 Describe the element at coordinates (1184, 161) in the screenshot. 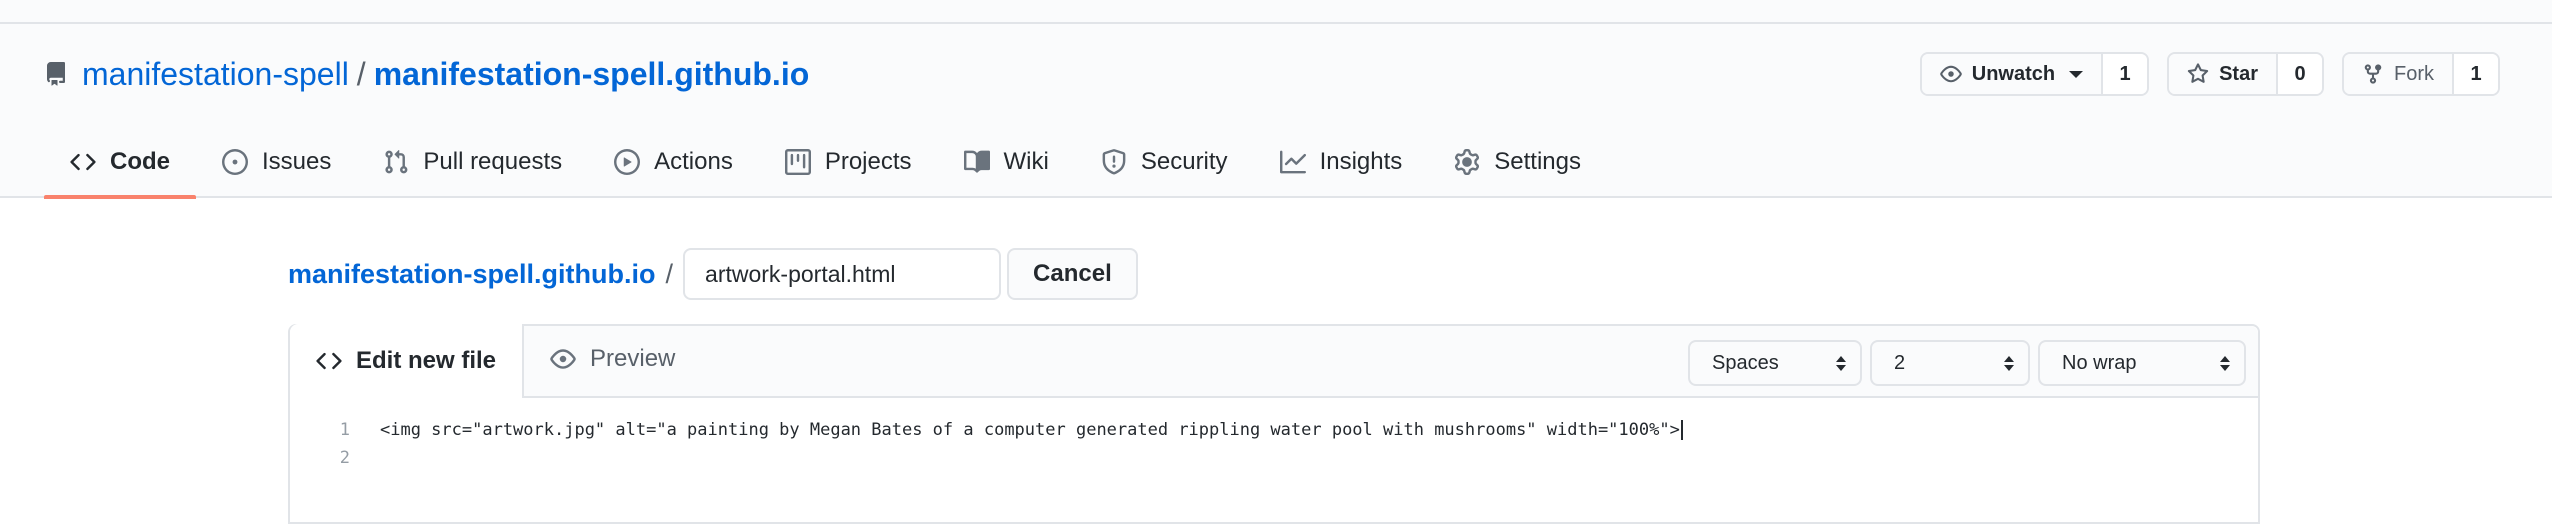

I see `tab-security-label: Security` at that location.